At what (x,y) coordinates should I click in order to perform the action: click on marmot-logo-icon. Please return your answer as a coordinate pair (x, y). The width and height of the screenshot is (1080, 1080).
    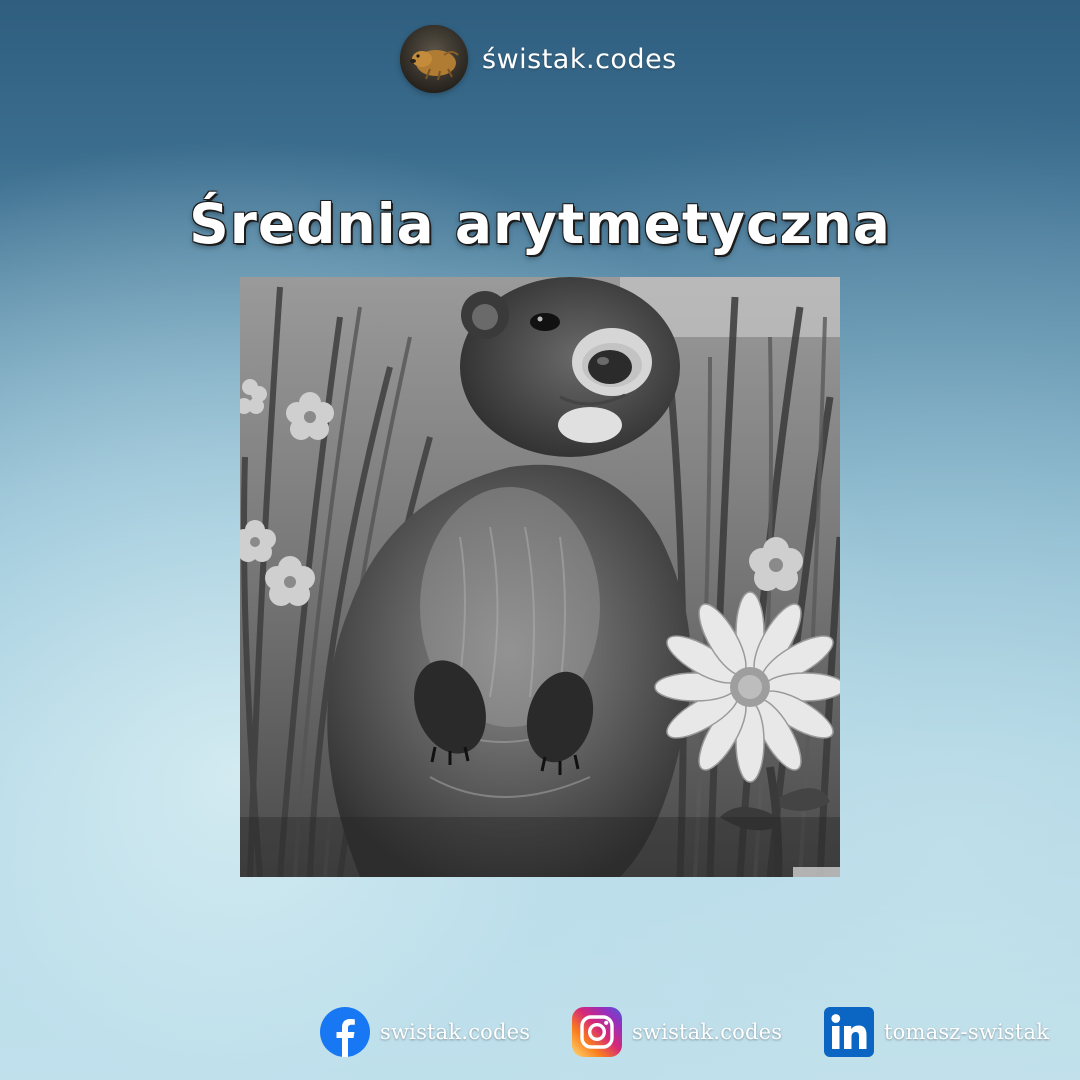
    Looking at the image, I should click on (434, 59).